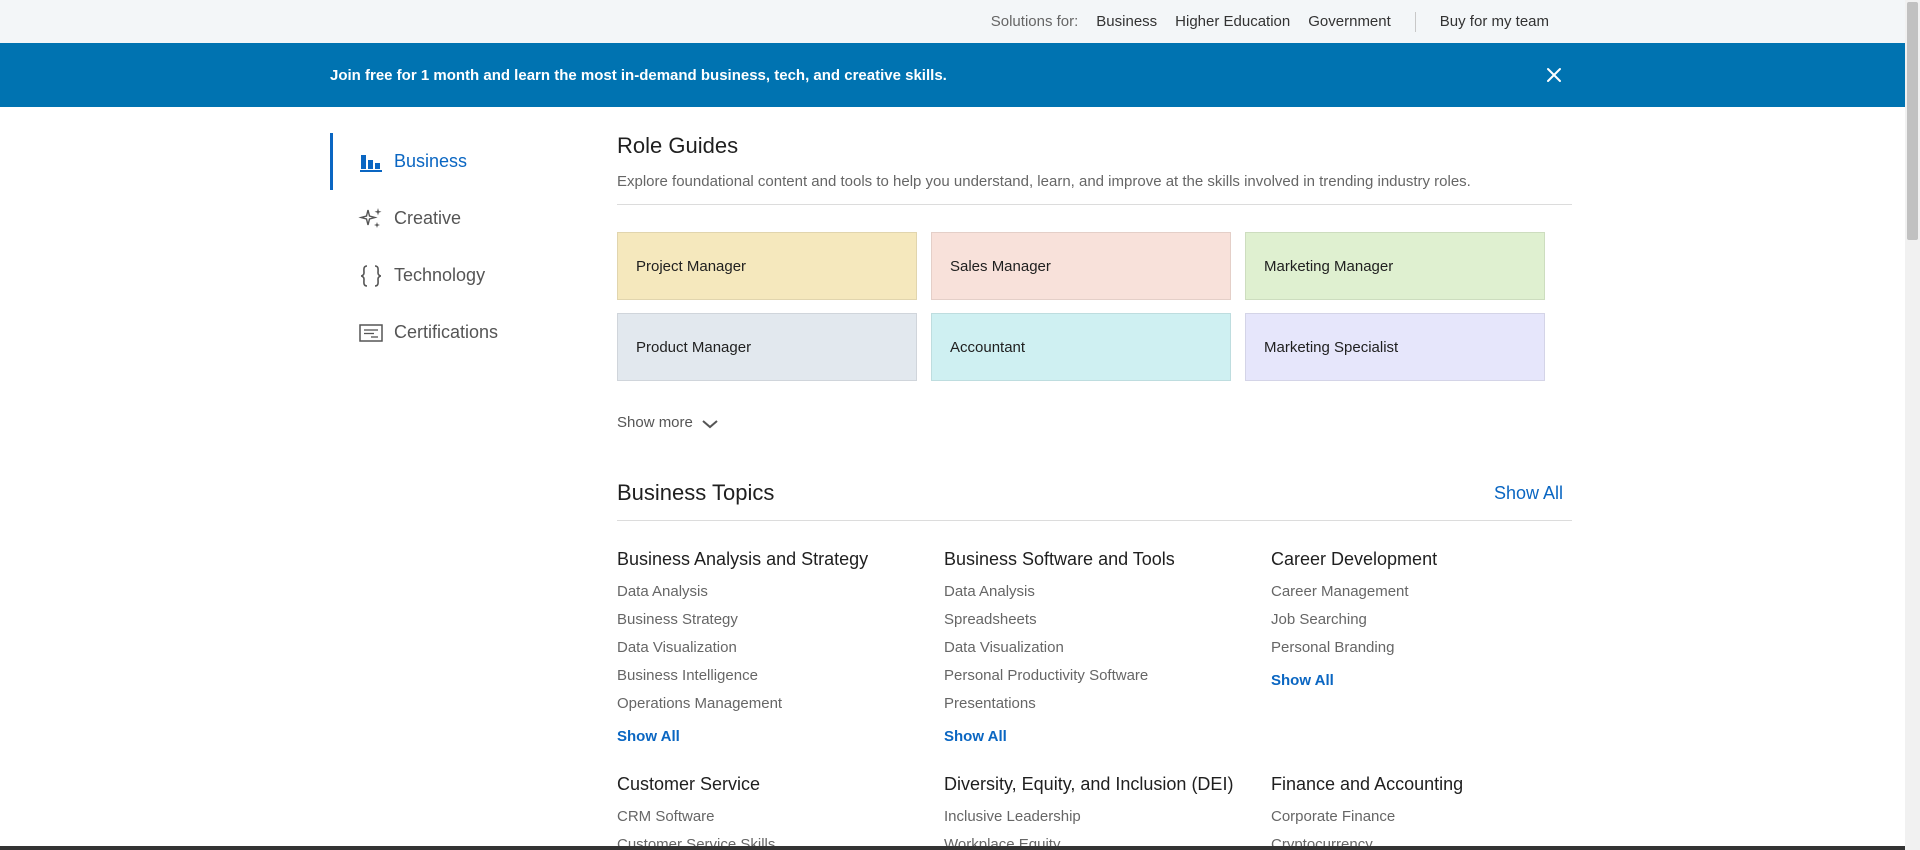  Describe the element at coordinates (767, 266) in the screenshot. I see `role-card-project-manager: Project Manager` at that location.